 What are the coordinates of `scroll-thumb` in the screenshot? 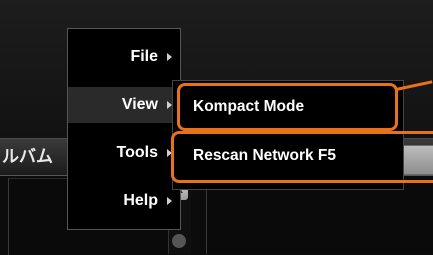 It's located at (179, 241).